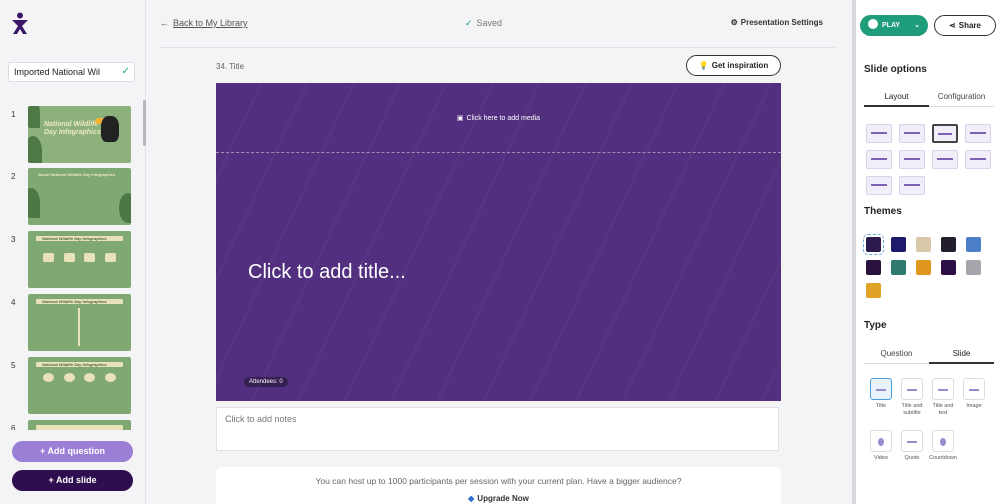  Describe the element at coordinates (912, 397) in the screenshot. I see `type-title-and-subtitle: Title and subtitle` at that location.